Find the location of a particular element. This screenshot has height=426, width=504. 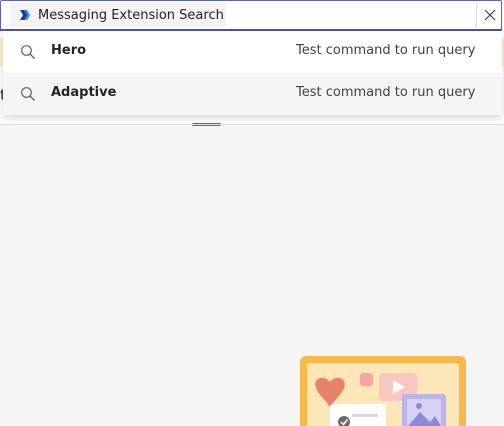

result-item-adaptive: Adaptive Test command to run query is located at coordinates (252, 94).